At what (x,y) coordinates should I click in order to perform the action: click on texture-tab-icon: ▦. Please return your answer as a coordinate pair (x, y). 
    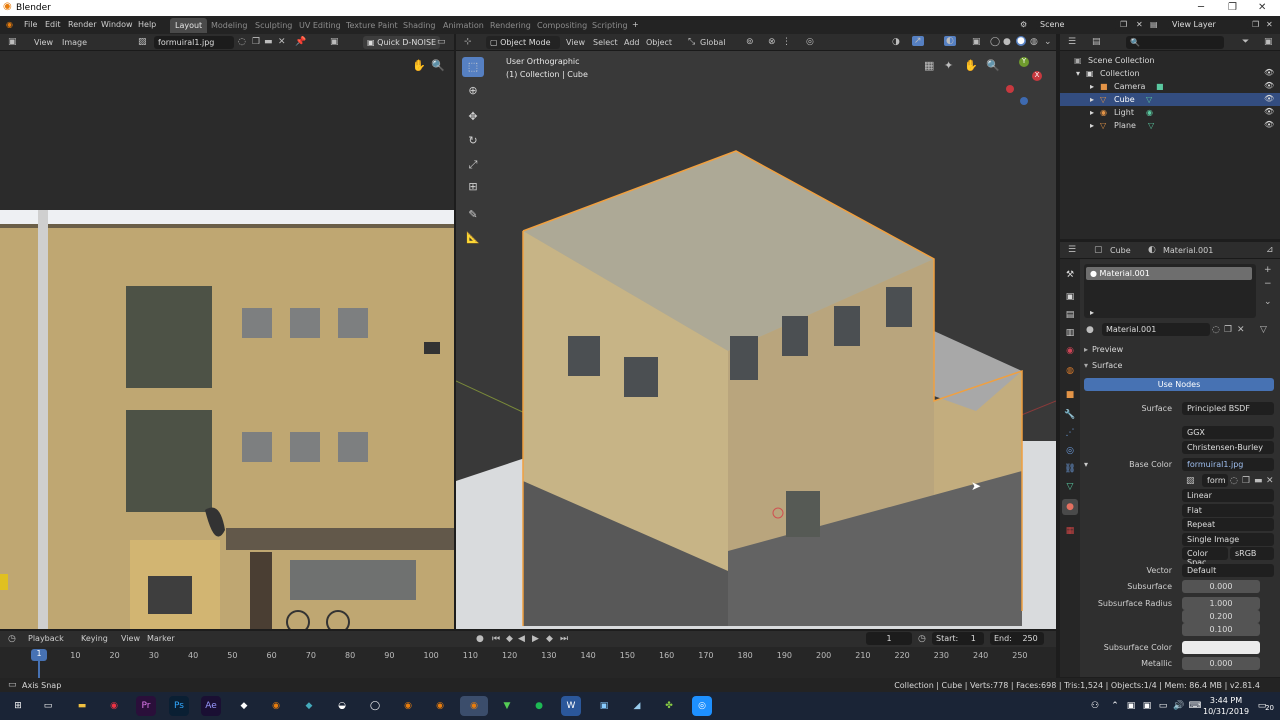
    Looking at the image, I should click on (1070, 531).